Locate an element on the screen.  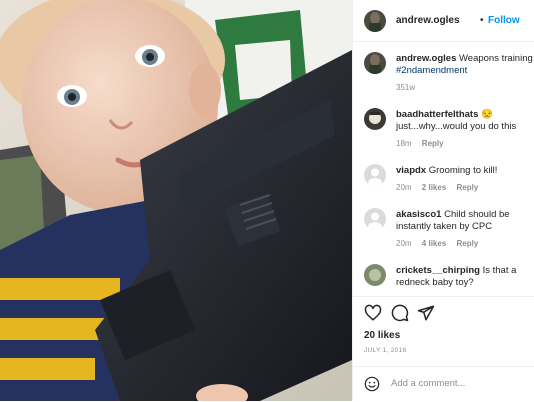
comment-likes: 4 likes is located at coordinates (434, 243).